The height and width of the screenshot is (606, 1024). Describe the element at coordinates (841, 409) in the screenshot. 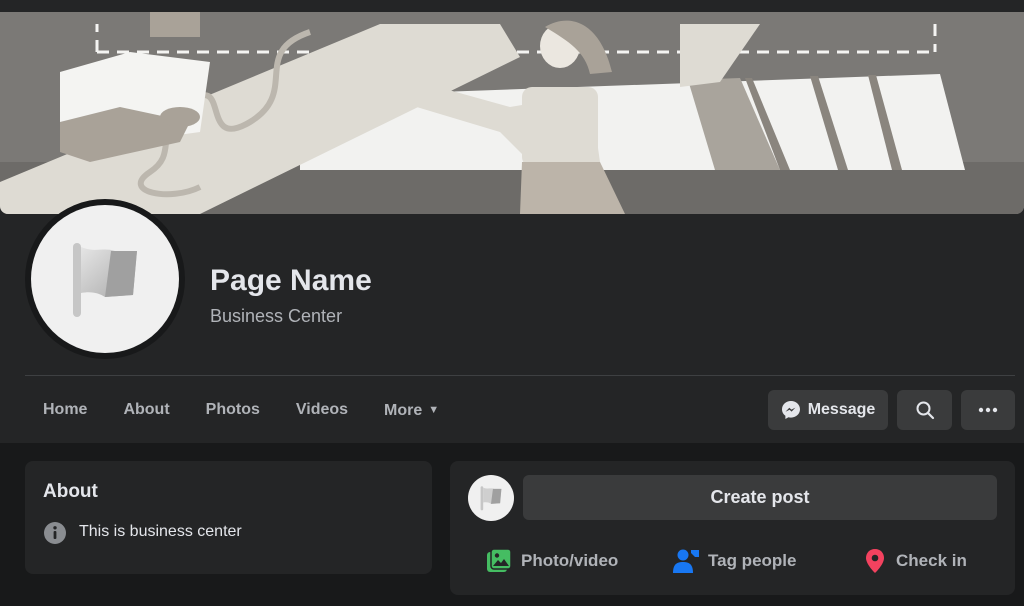

I see `message-button-label: Message` at that location.